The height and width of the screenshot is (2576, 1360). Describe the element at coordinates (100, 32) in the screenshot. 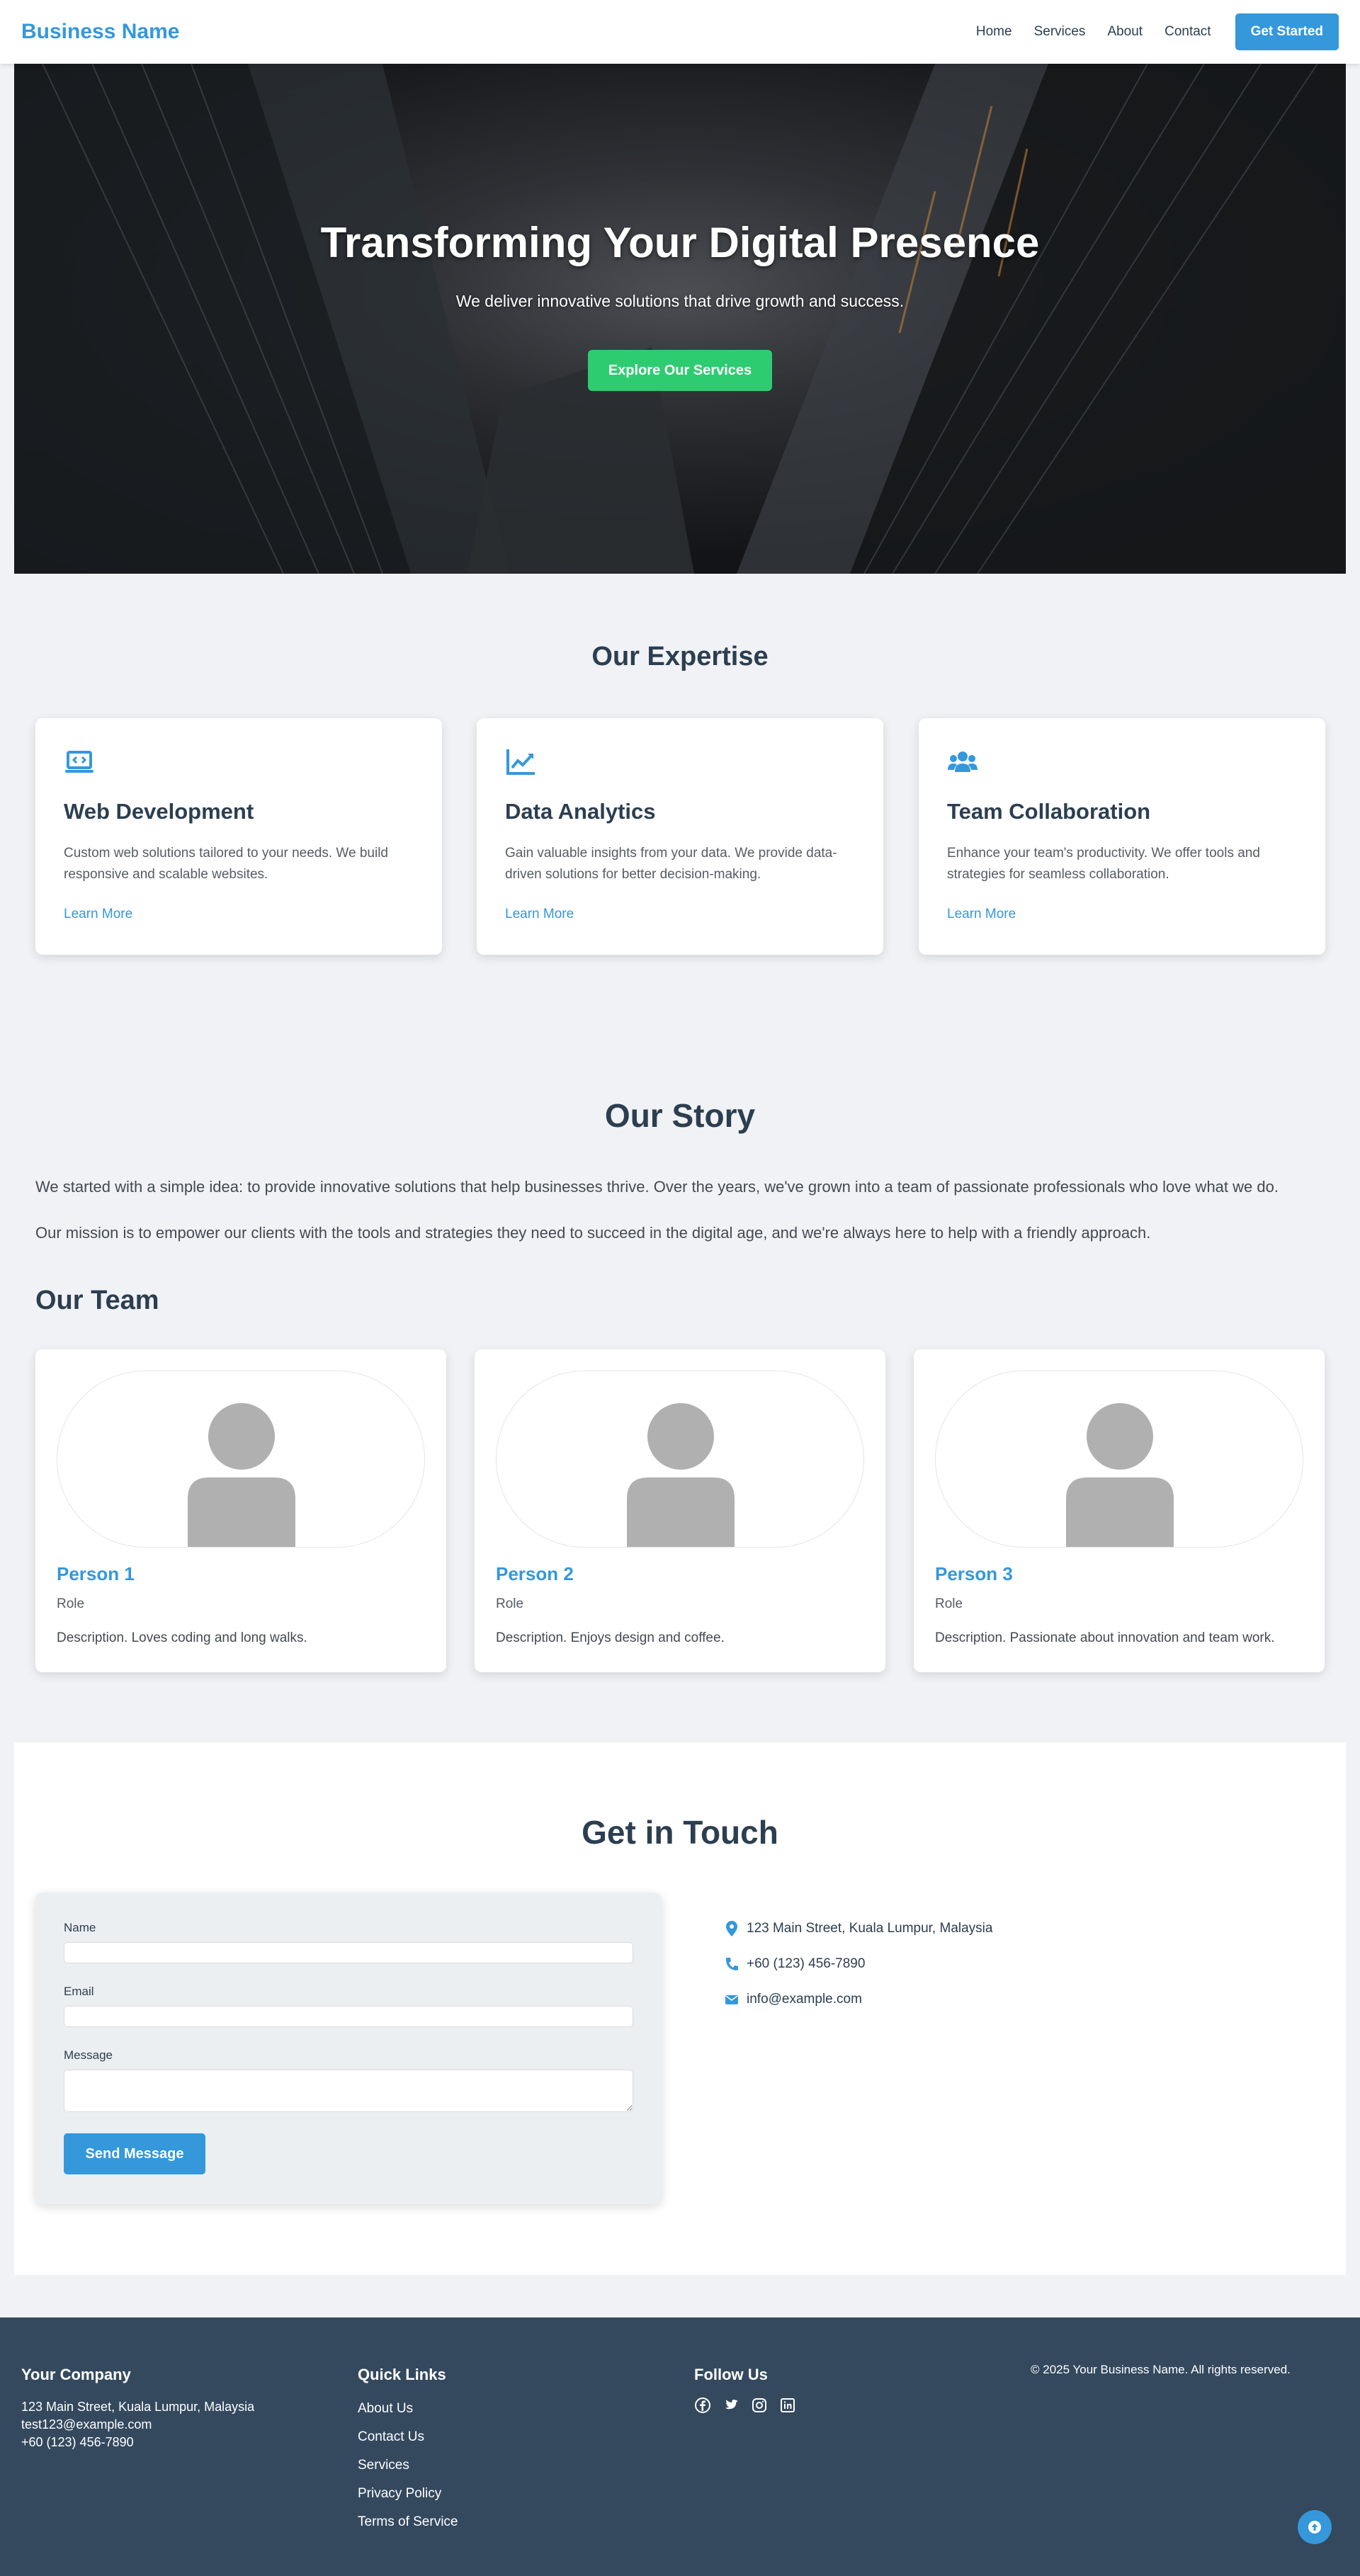

I see `brand-logo: Business Name` at that location.